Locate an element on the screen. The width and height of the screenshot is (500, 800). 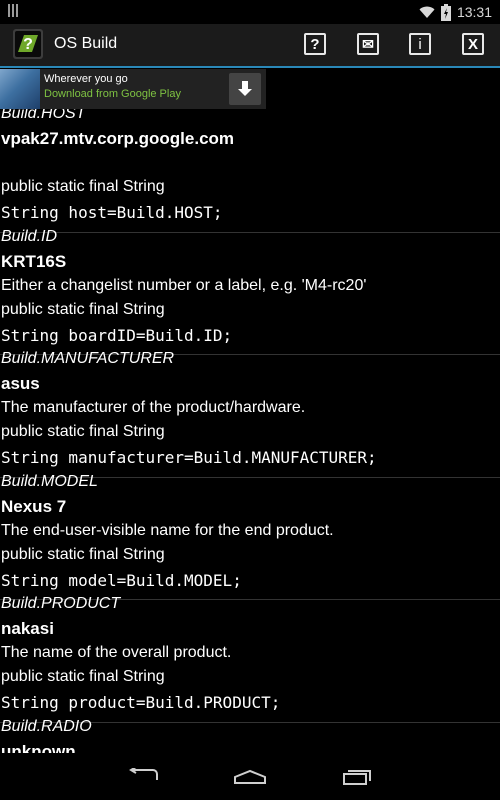
recents-button is located at coordinates (357, 776).